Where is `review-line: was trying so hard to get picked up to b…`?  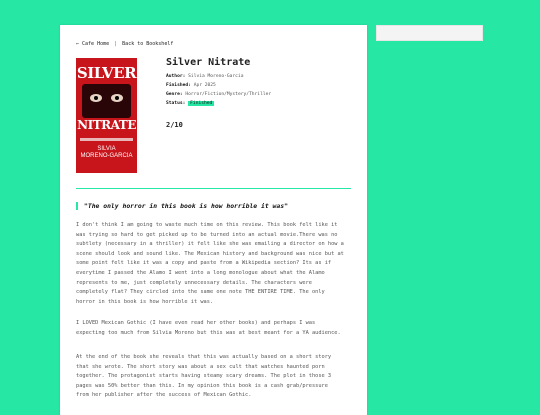
review-line: was trying so hard to get picked up to b… is located at coordinates (207, 234).